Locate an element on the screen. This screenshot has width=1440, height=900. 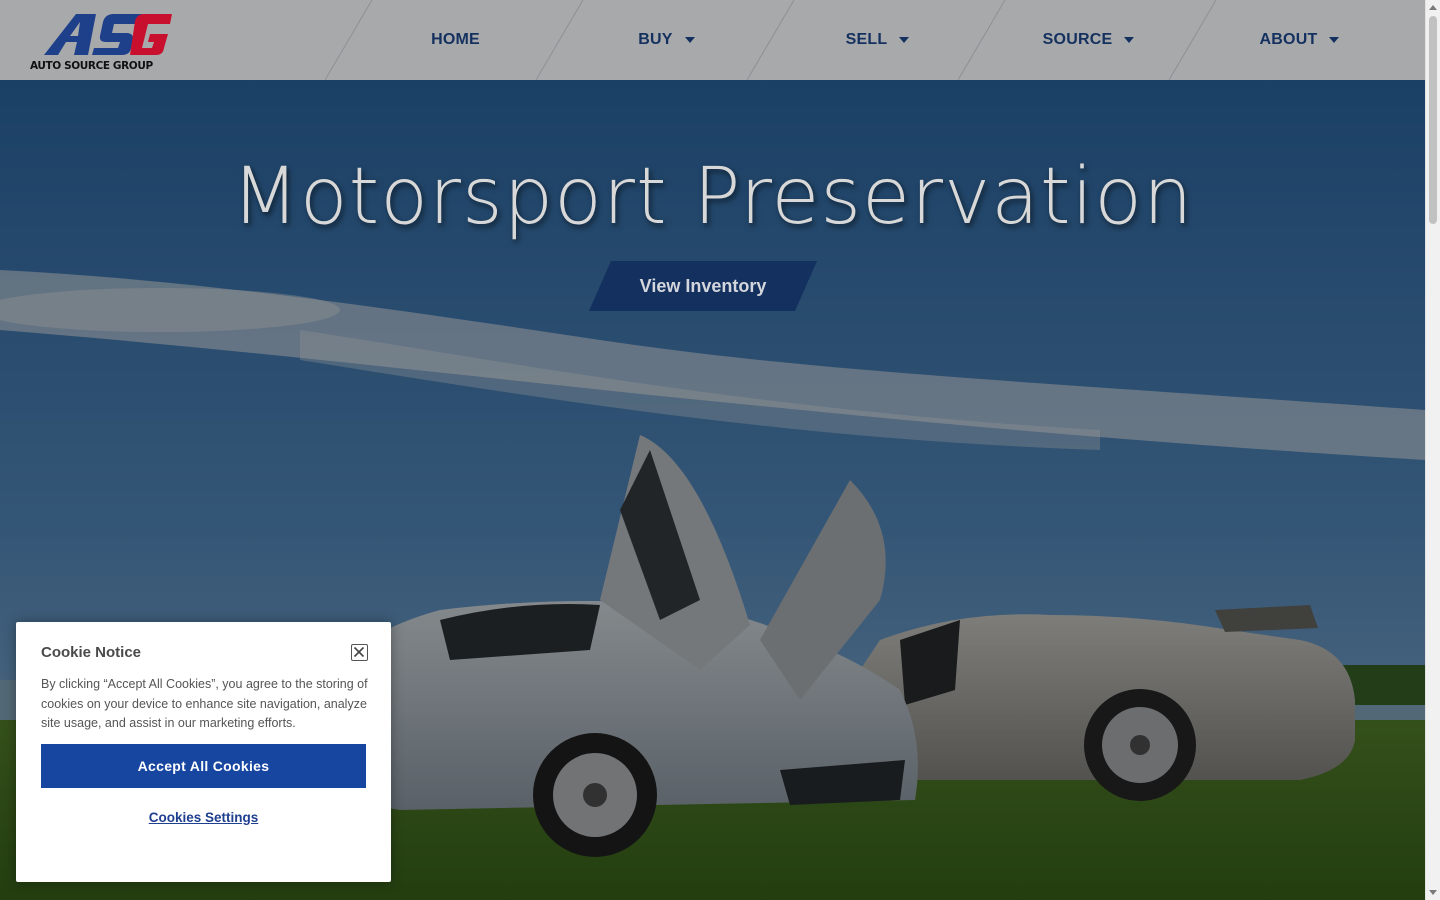
nav-item-label: SOURCE is located at coordinates (1077, 39).